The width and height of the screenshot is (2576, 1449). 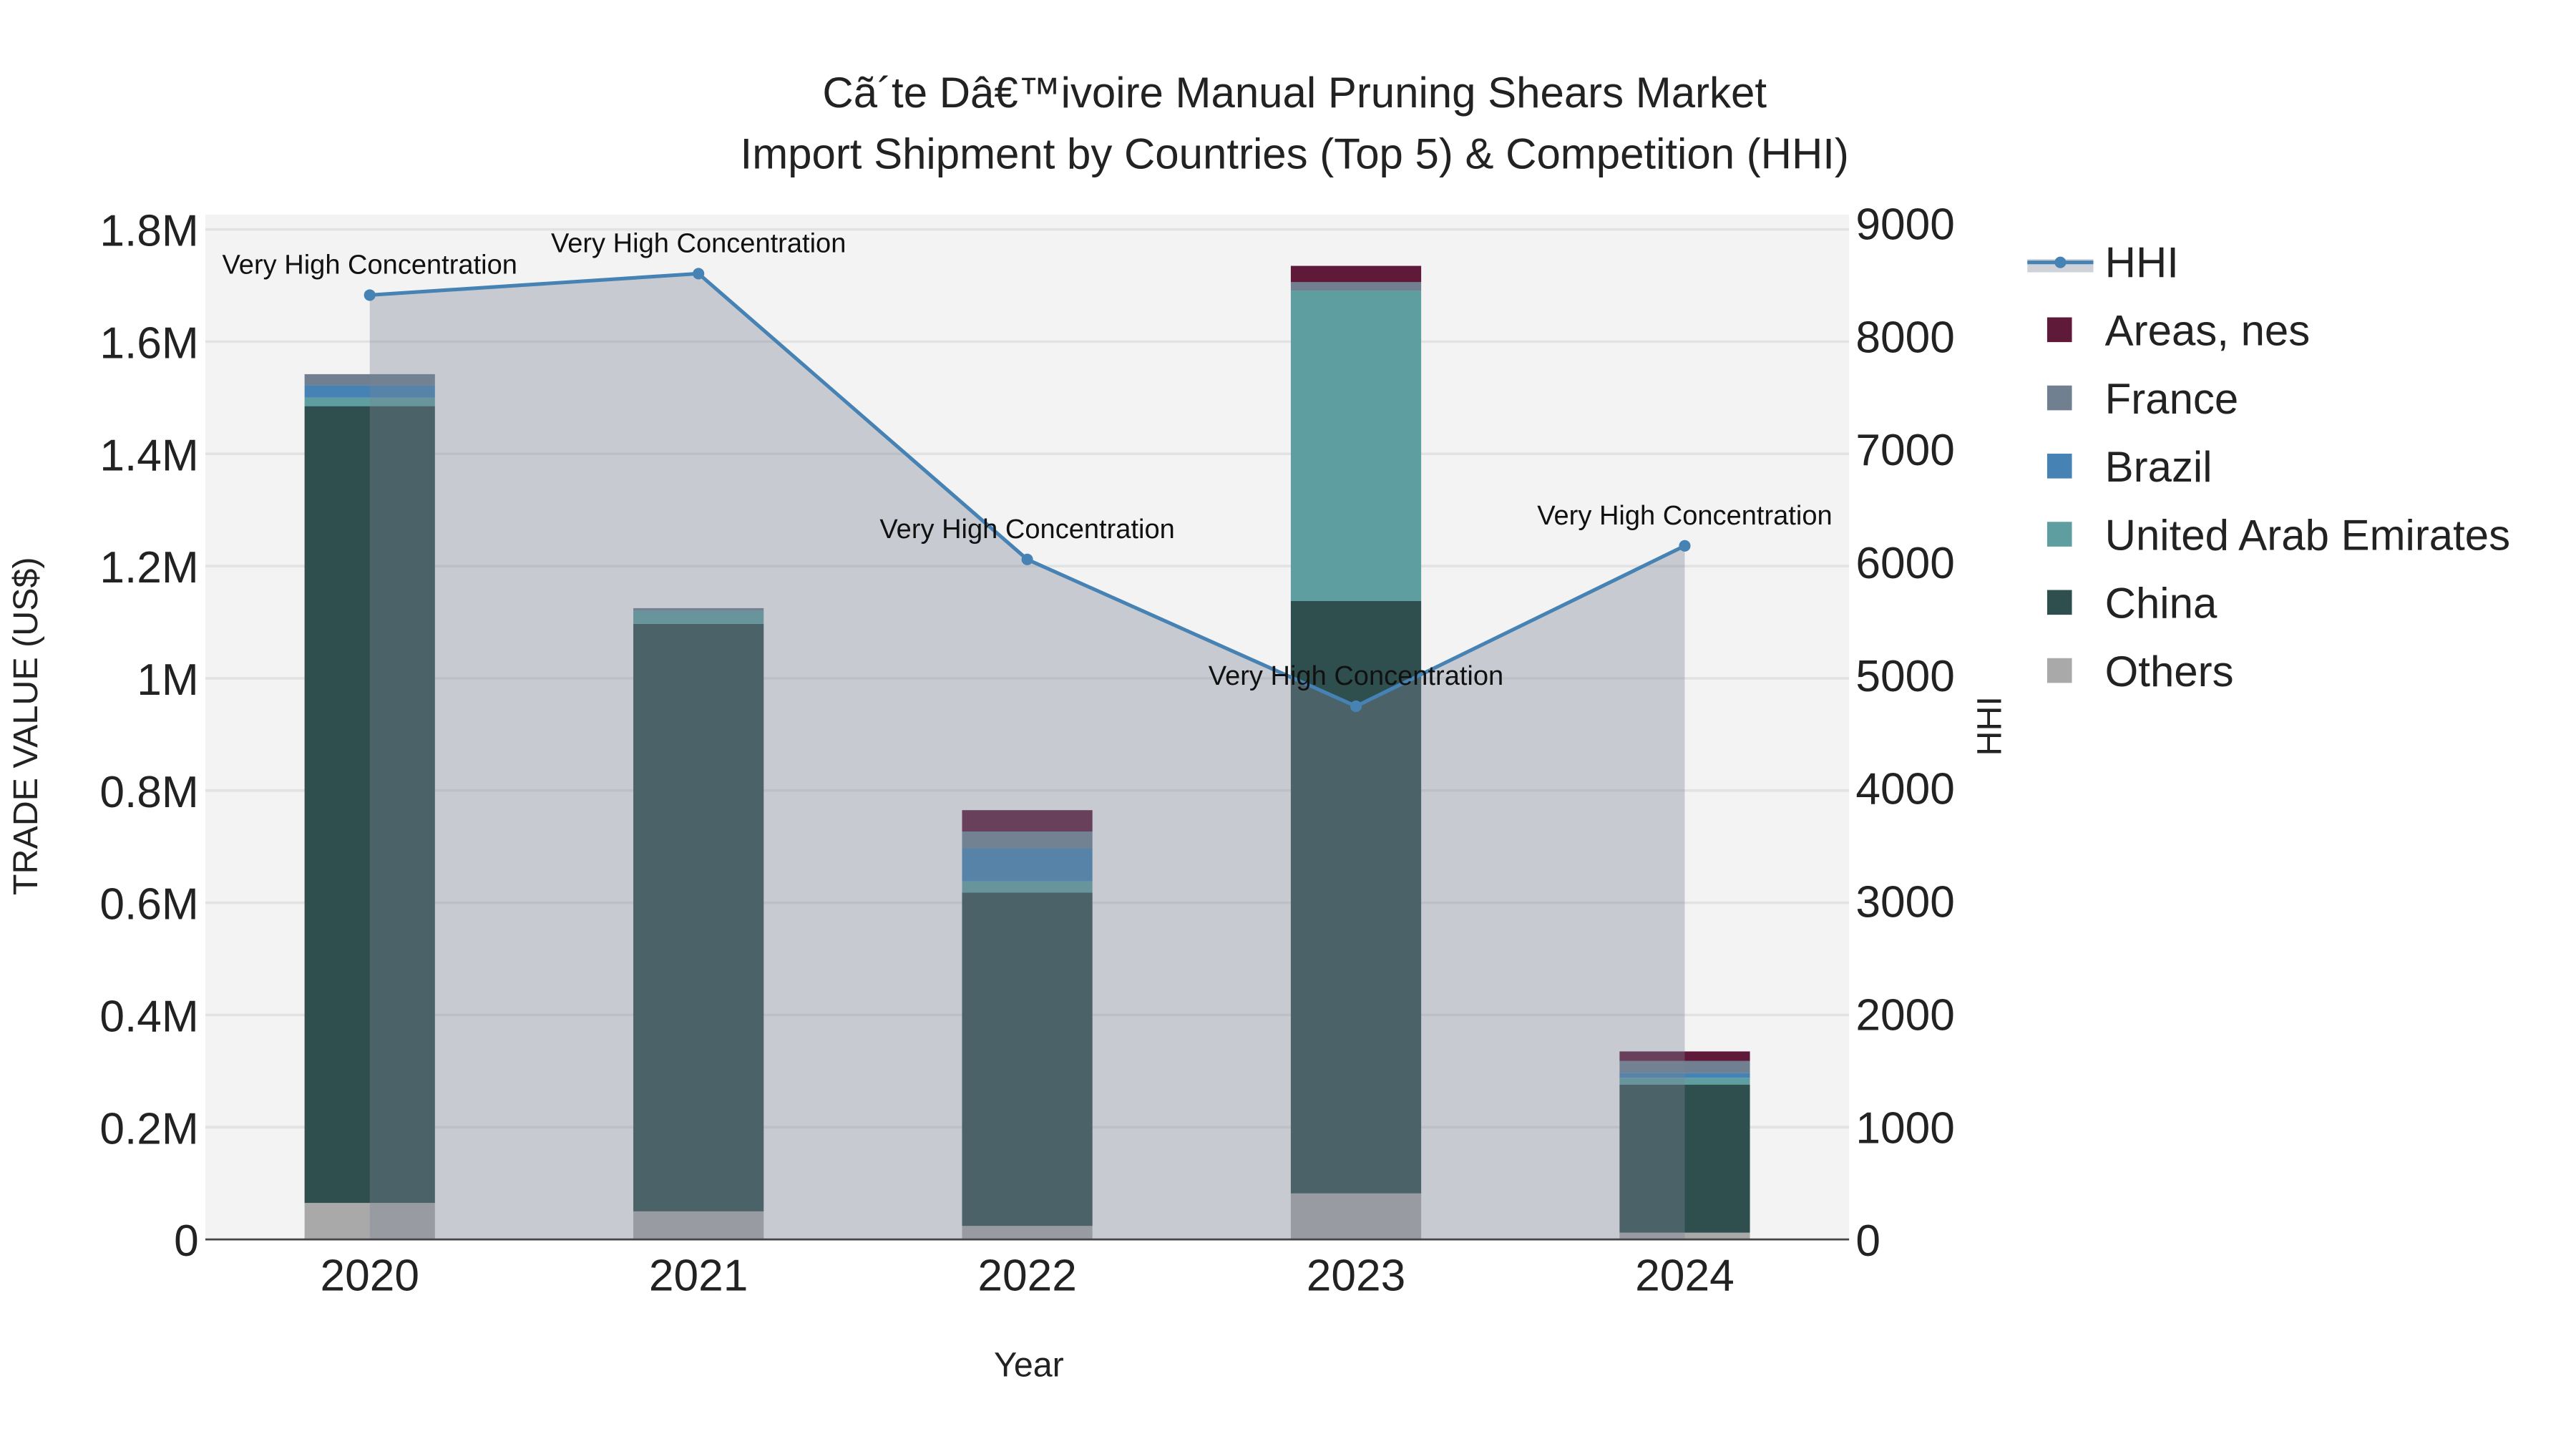 I want to click on y-axis-title: TRADE VALUE (US$), so click(x=25, y=726).